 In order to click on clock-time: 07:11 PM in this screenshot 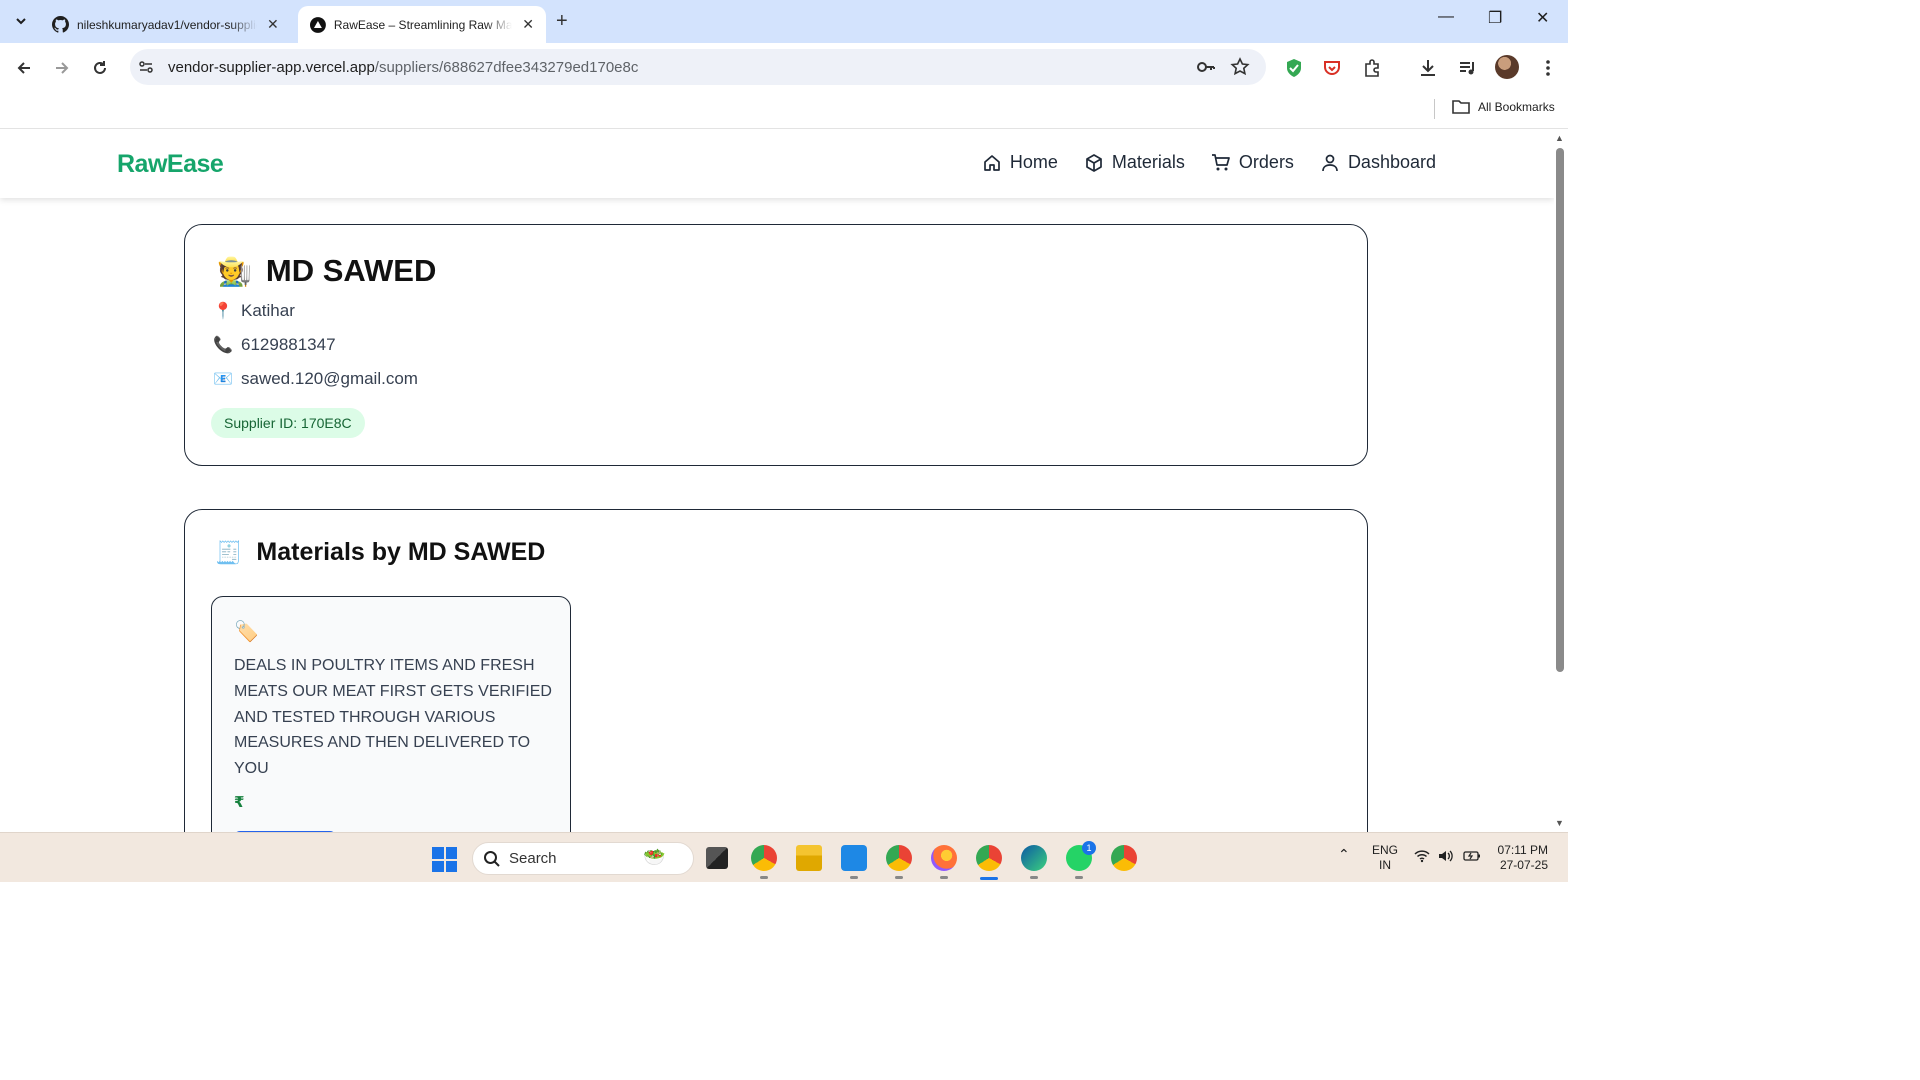, I will do `click(1522, 850)`.